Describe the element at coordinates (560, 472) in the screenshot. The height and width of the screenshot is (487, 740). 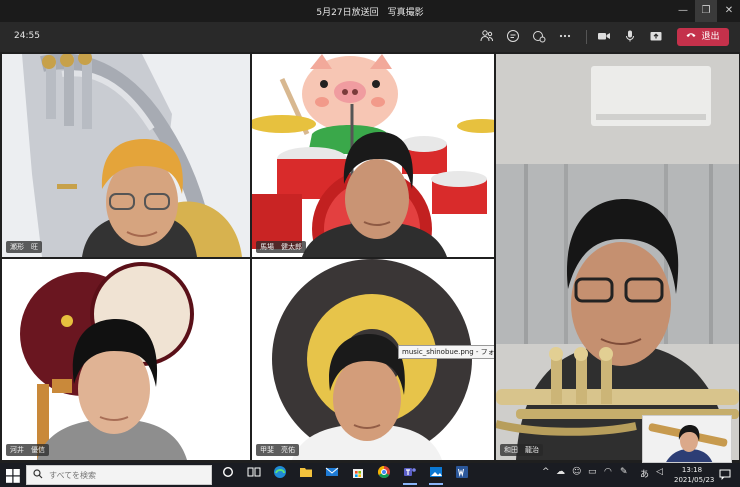
I see `cloud-icon: ☁` at that location.